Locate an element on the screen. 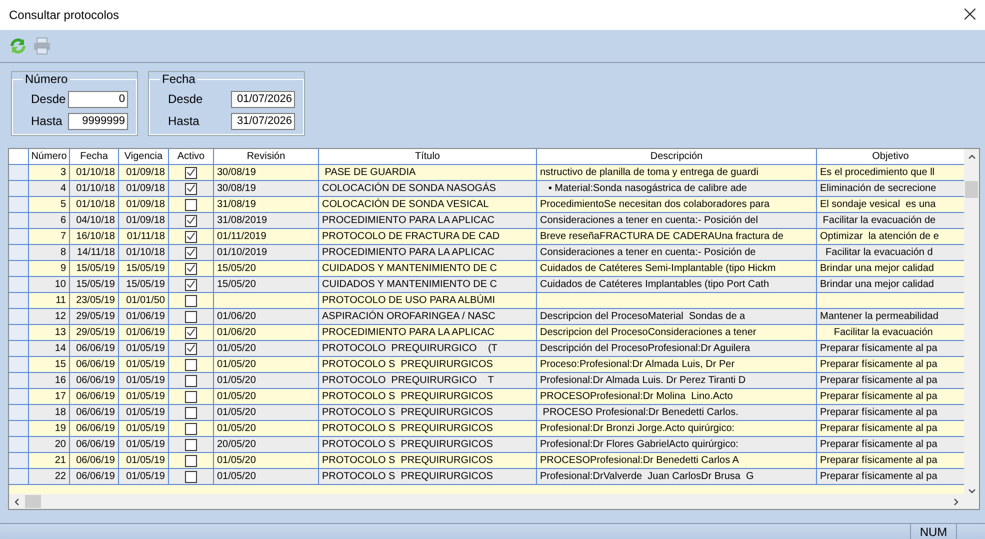 The height and width of the screenshot is (539, 985). table-cell: Profesional:Dr Flores GabrielActo quirúrgico: is located at coordinates (677, 445).